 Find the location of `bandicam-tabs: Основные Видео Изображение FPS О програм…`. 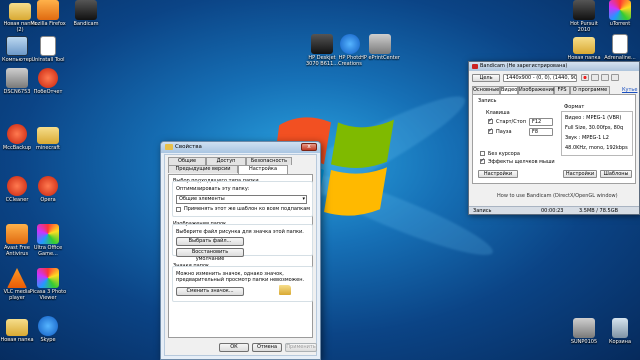

bandicam-tabs: Основные Видео Изображение FPS О програм… is located at coordinates (554, 90).